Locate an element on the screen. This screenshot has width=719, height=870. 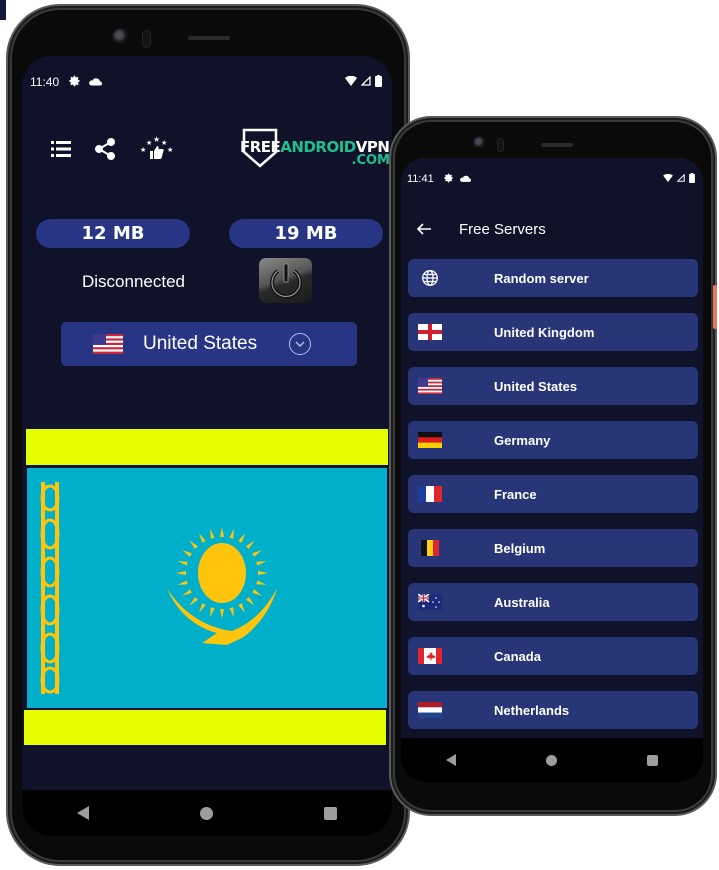
logo-com: .COM is located at coordinates (370, 160).